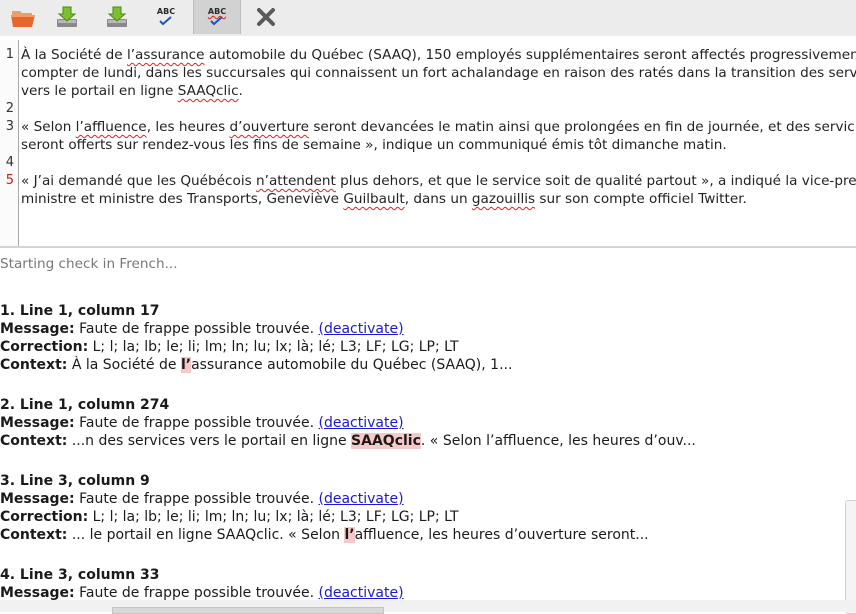 This screenshot has height=614, width=856. What do you see at coordinates (9, 180) in the screenshot?
I see `line-number-error: 5` at bounding box center [9, 180].